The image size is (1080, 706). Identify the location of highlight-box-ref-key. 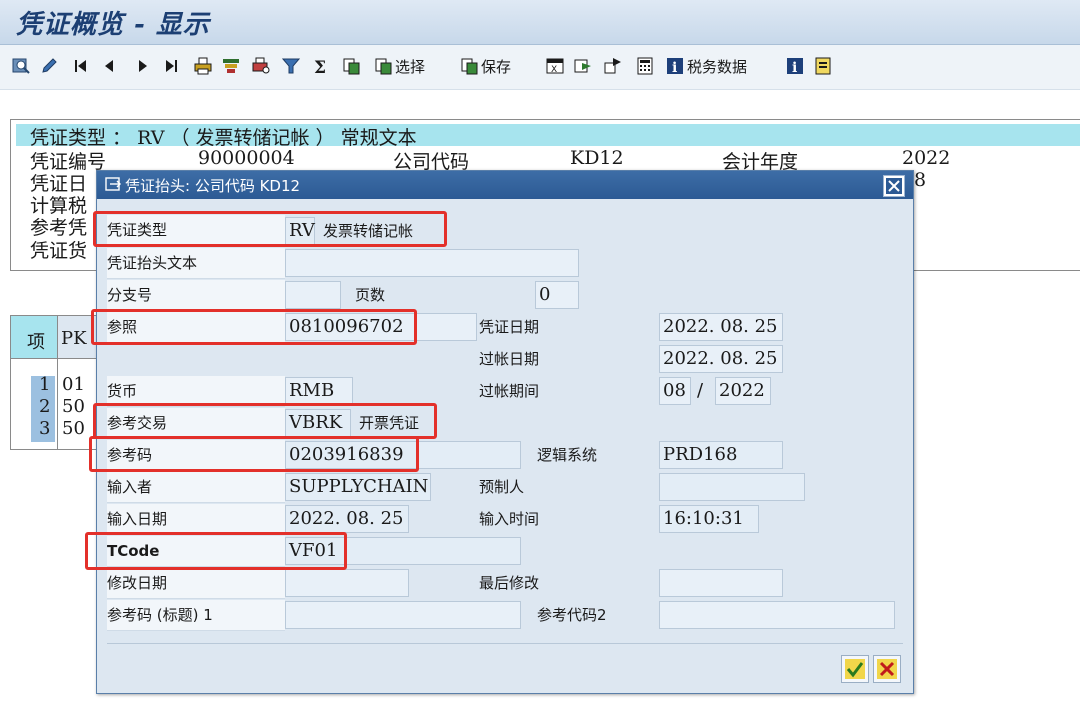
(254, 454).